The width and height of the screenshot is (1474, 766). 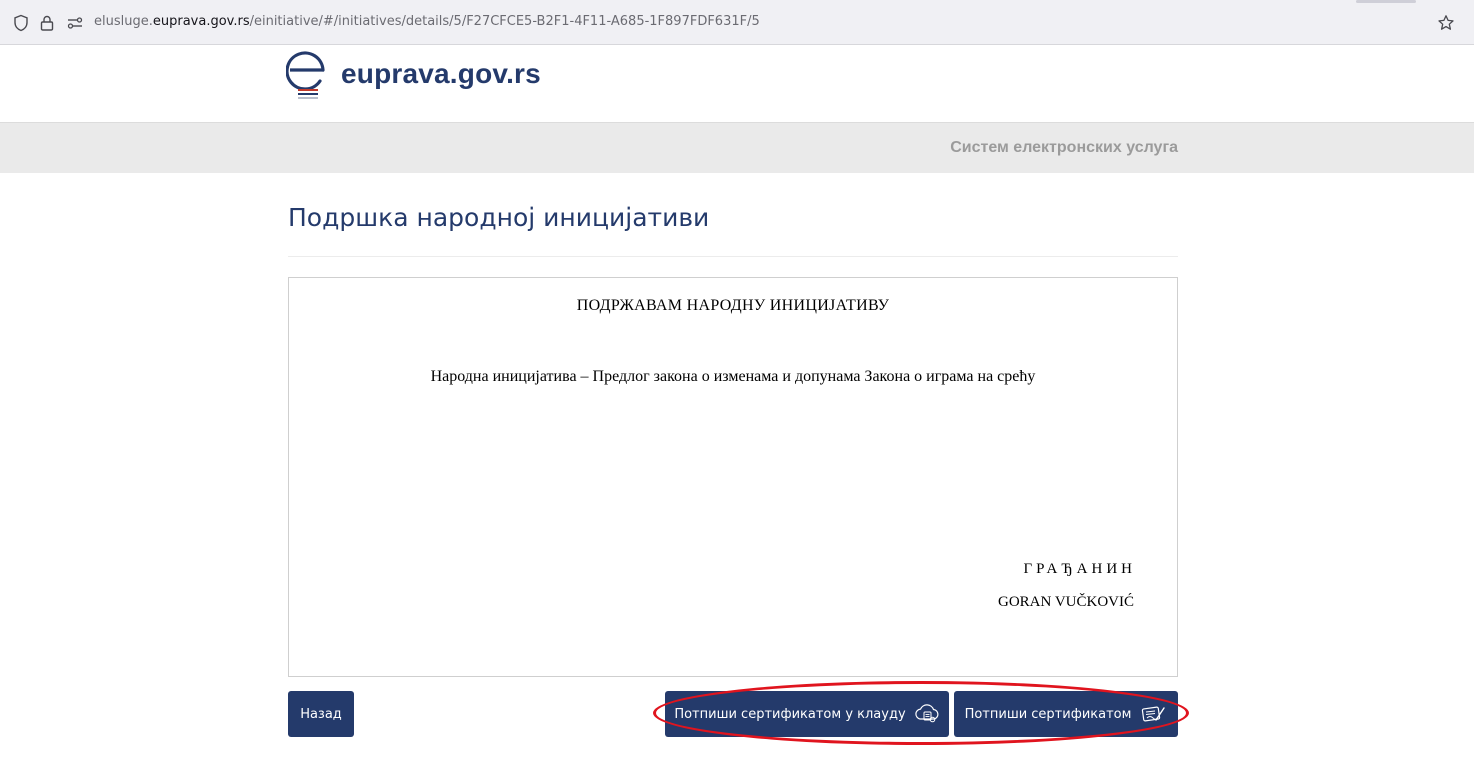 I want to click on bookmark-star-icon, so click(x=1446, y=23).